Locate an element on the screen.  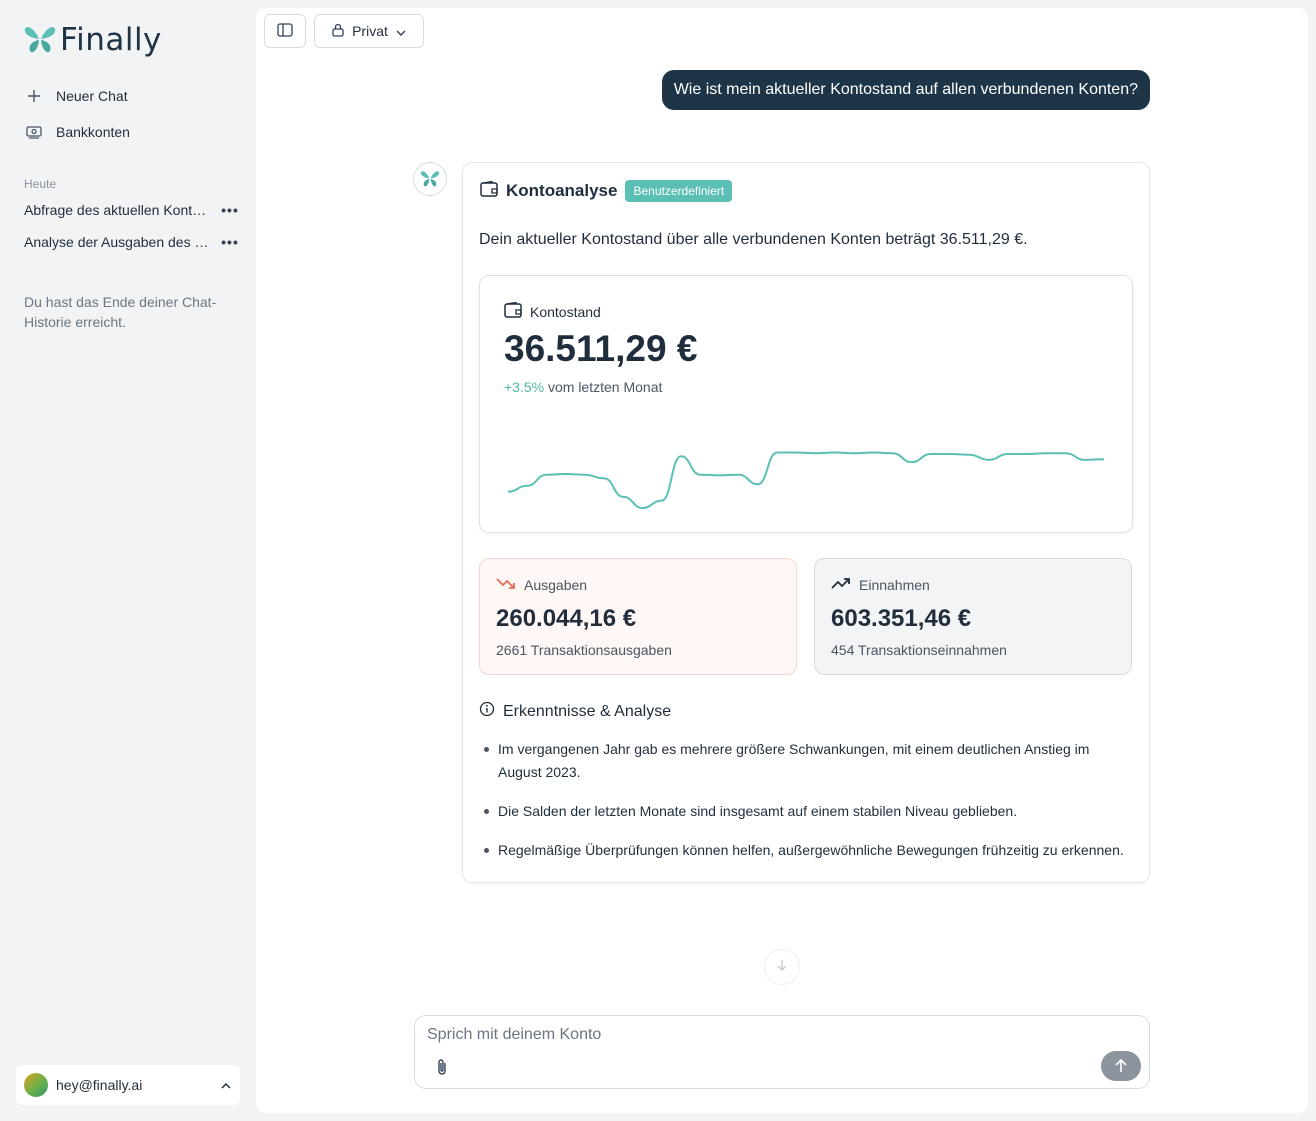
new-chat-button: Neuer Chat is located at coordinates (76, 96).